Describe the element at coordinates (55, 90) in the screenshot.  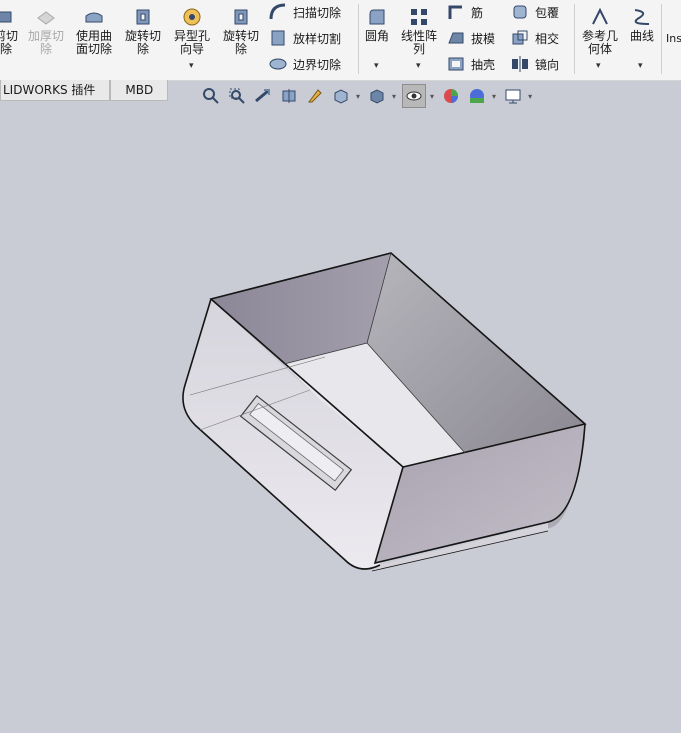
I see `tab-addins: LIDWORKS 插件` at that location.